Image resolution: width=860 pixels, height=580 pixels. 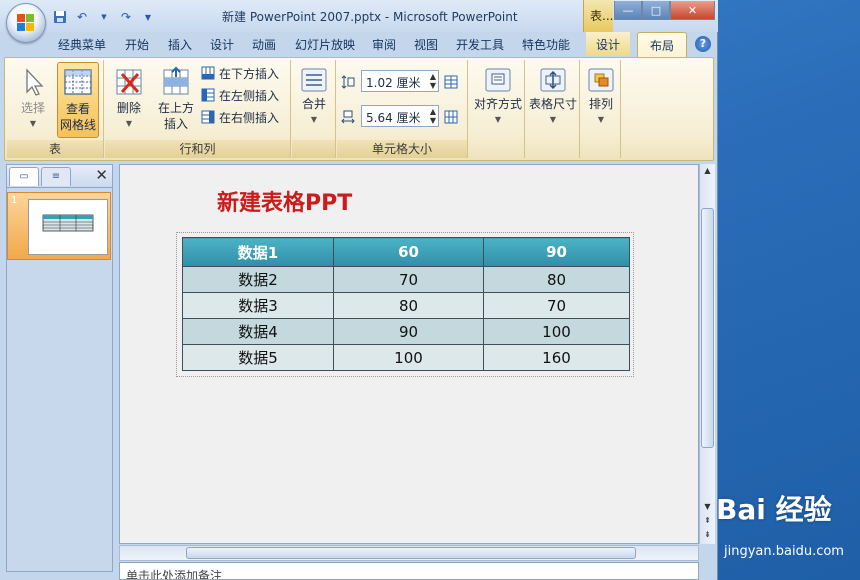 I want to click on table-cell: 160, so click(x=556, y=357).